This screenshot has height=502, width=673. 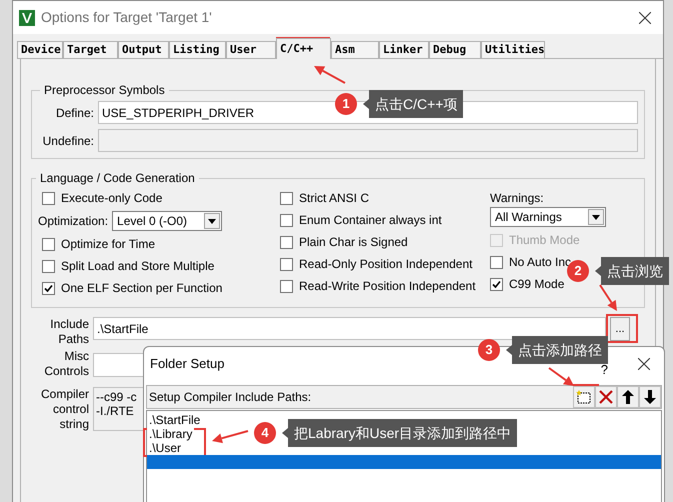 What do you see at coordinates (108, 244) in the screenshot?
I see `checkbox-label: Optimize for Time` at bounding box center [108, 244].